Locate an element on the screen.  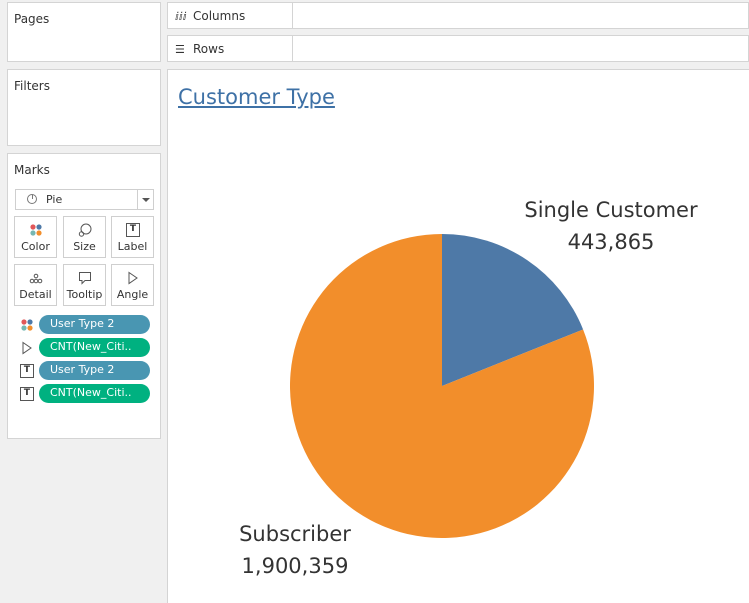
size-button-label: Size is located at coordinates (84, 246).